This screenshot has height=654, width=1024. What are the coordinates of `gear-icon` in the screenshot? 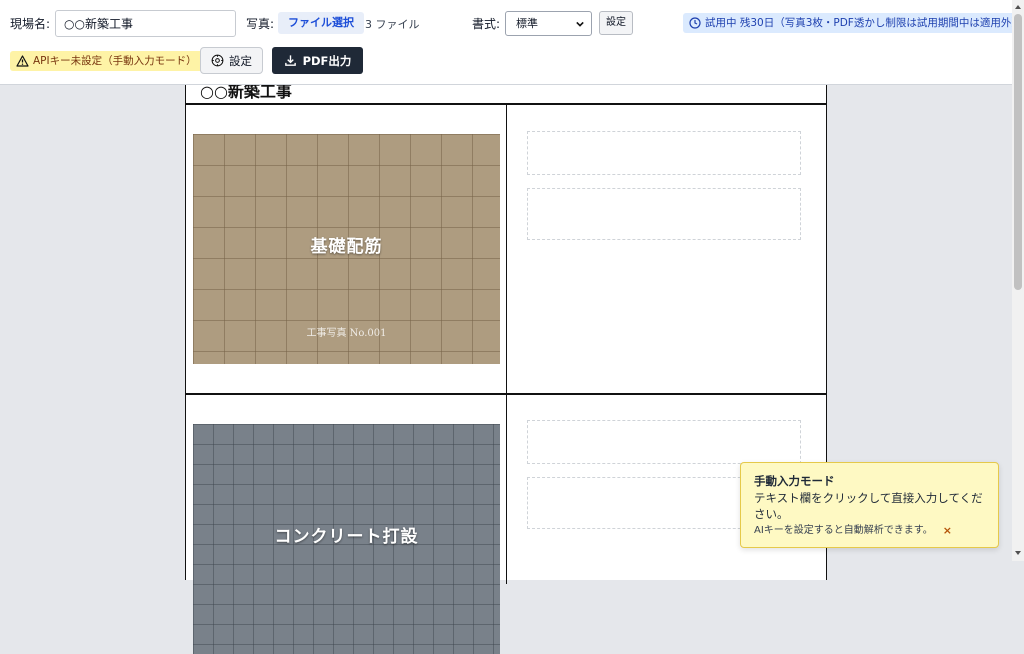 It's located at (217, 60).